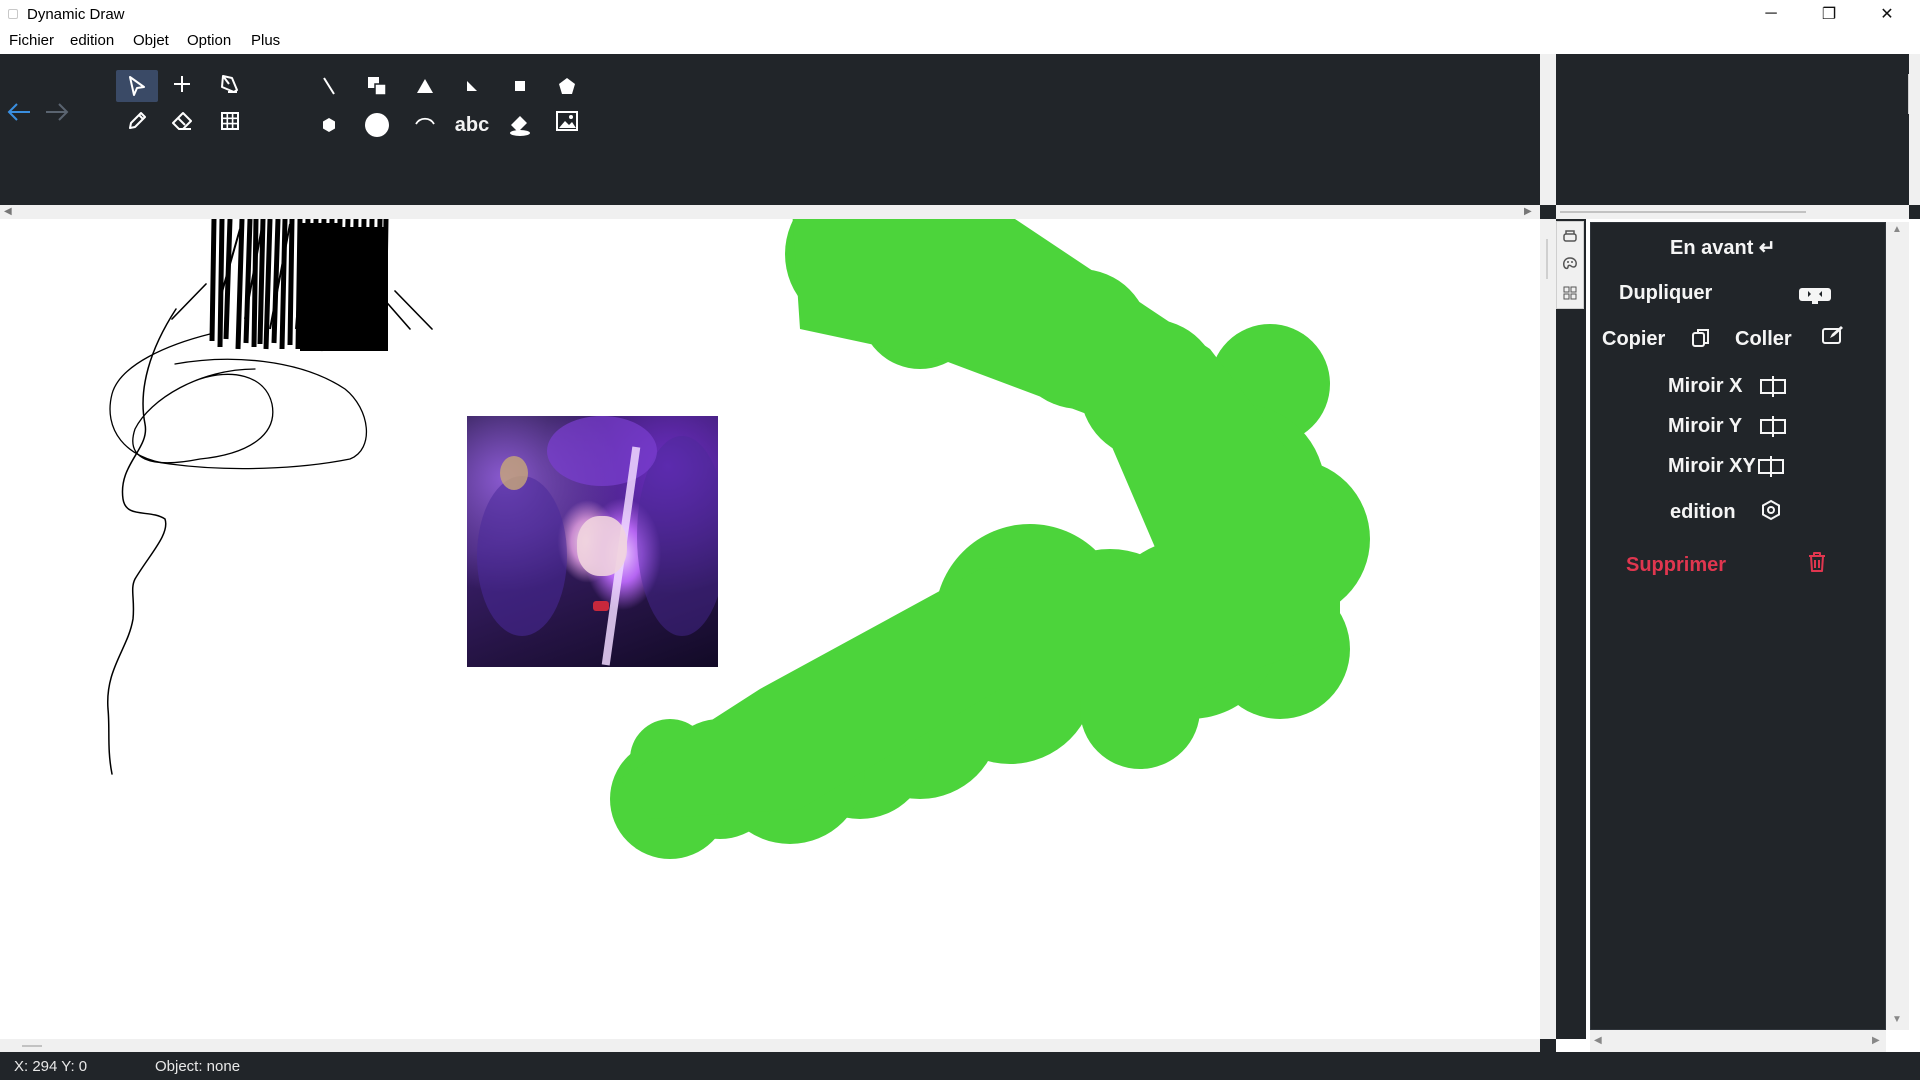  Describe the element at coordinates (960, 41) in the screenshot. I see `menu-bar: Fichier edition Objet Option Plus` at that location.